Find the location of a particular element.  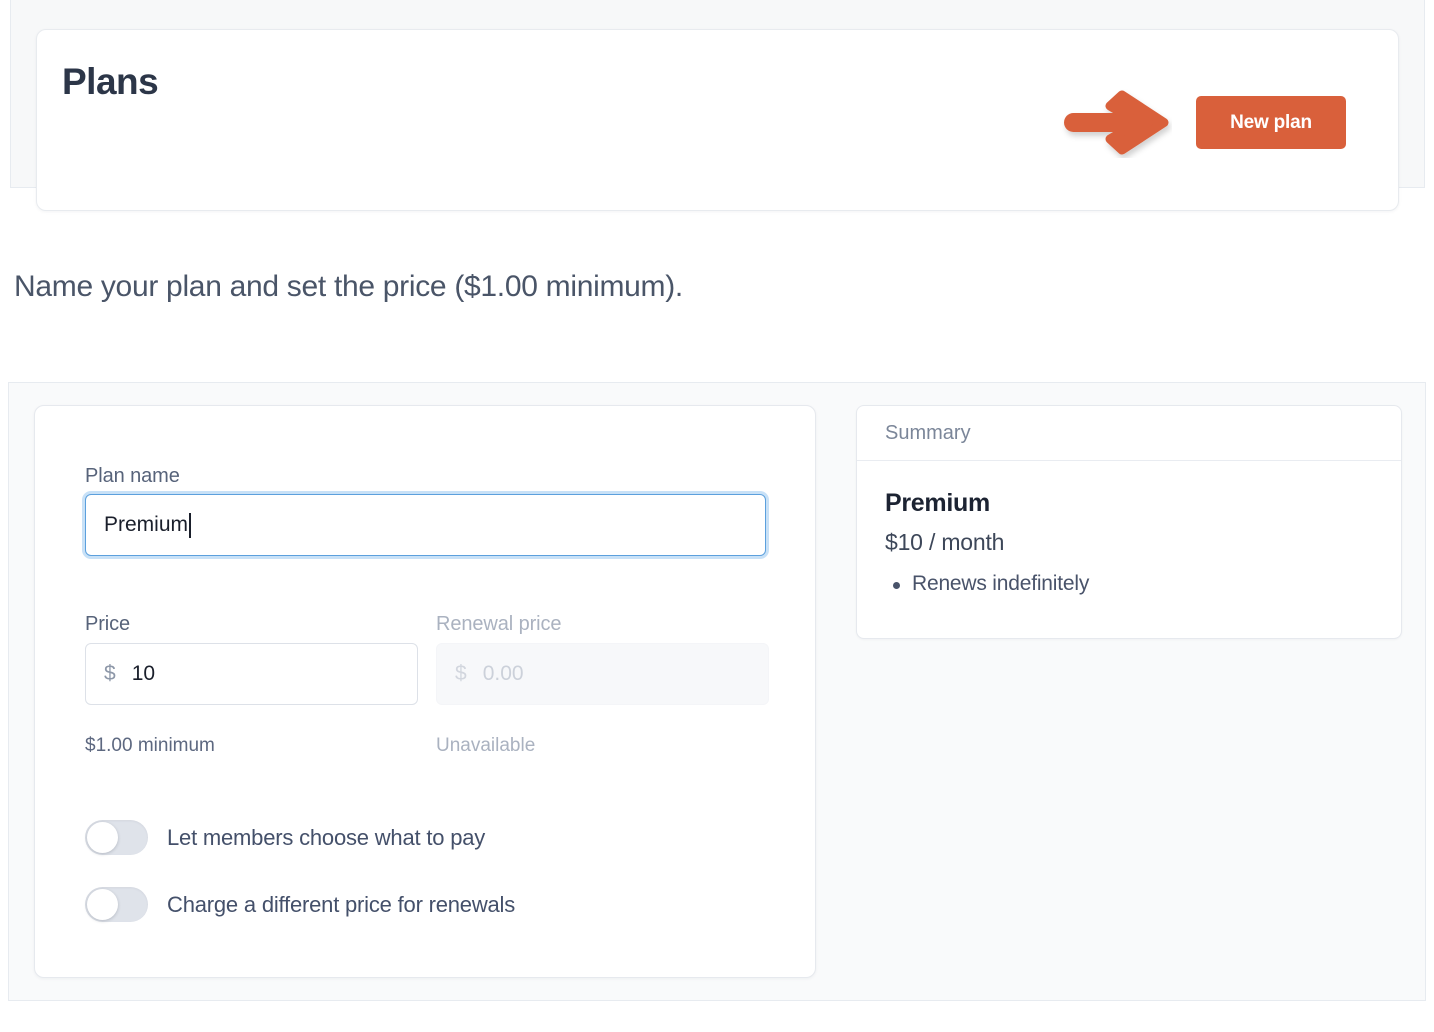

price-currency-symbol: $ is located at coordinates (110, 673).